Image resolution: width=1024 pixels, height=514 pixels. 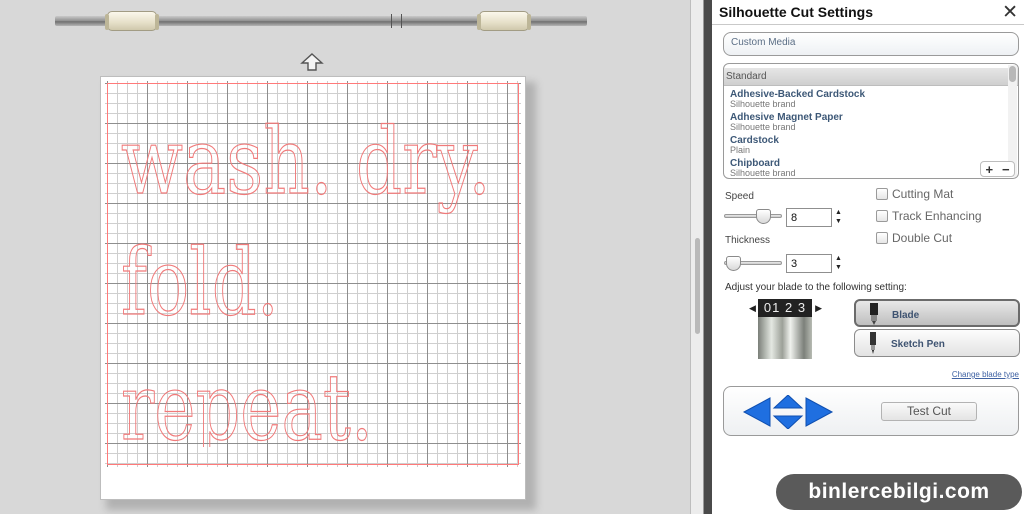 What do you see at coordinates (752, 308) in the screenshot?
I see `dial-left-arrow-icon: ◀` at bounding box center [752, 308].